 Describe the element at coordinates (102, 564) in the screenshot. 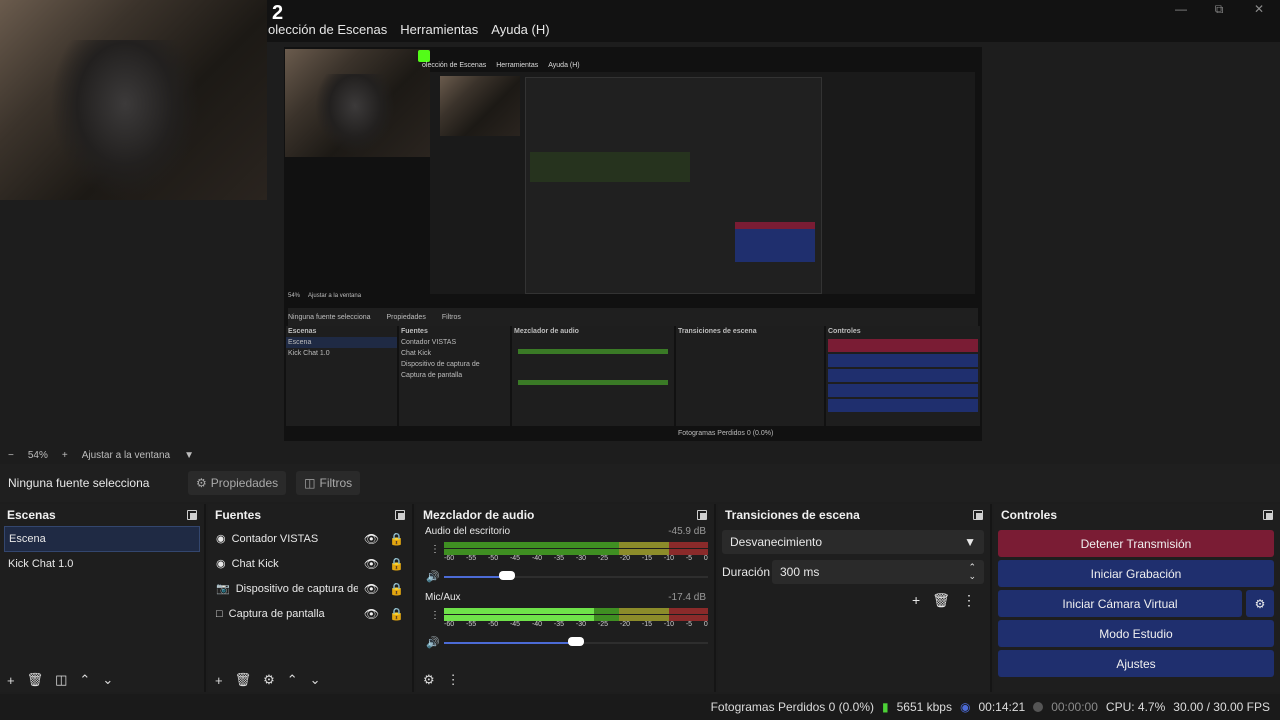

I see `scene-item-kick-chat: Kick Chat 1.0` at that location.